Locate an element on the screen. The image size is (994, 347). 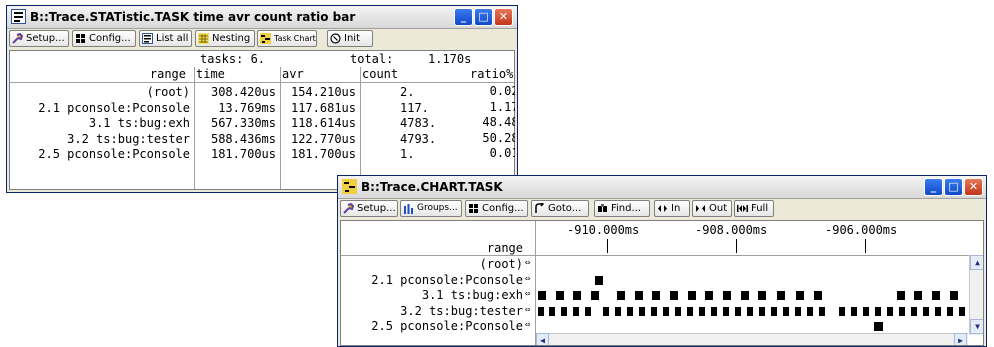
zoom-in-button: In is located at coordinates (672, 208).